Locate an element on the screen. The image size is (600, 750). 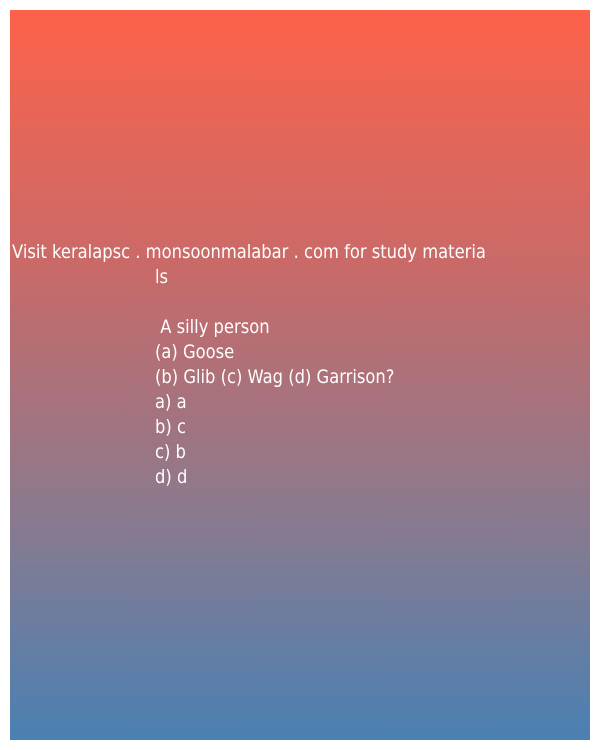
question-choice-line: (a) Goose is located at coordinates (195, 352).